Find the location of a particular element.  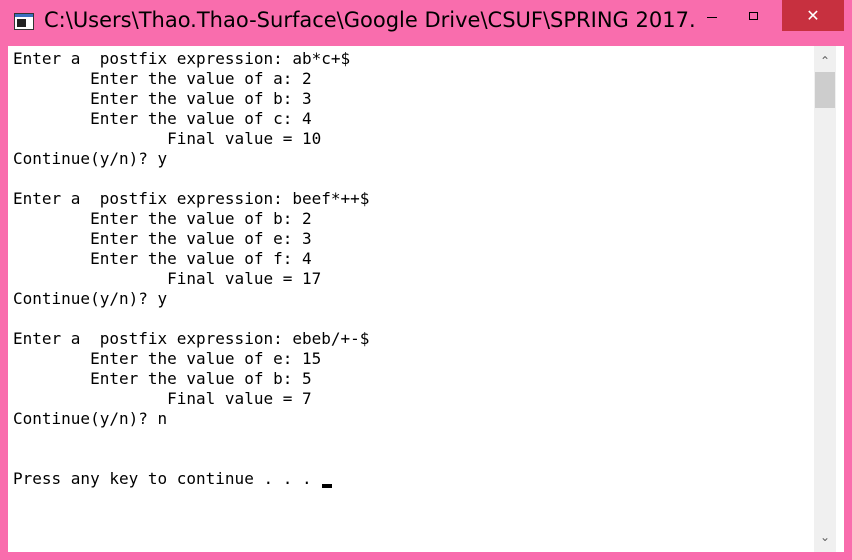

close-icon: ✕ is located at coordinates (813, 15).